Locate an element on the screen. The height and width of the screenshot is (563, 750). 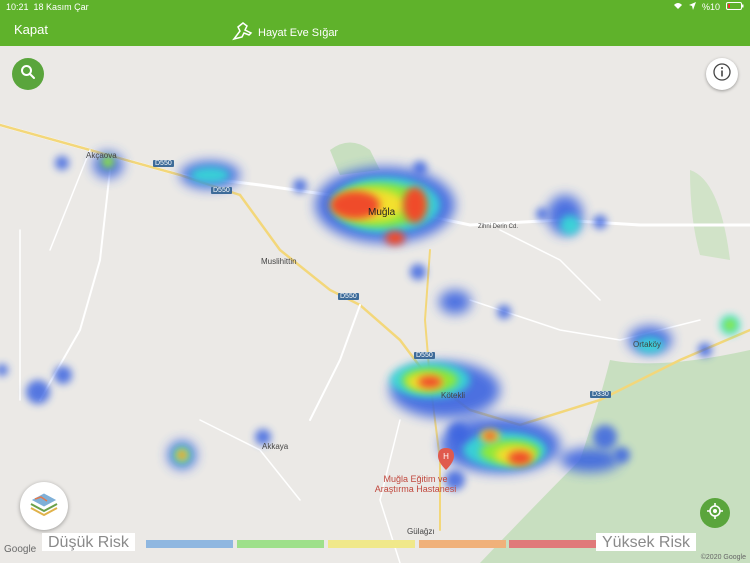
map-label-akkaya: Akkaya is located at coordinates (275, 446).